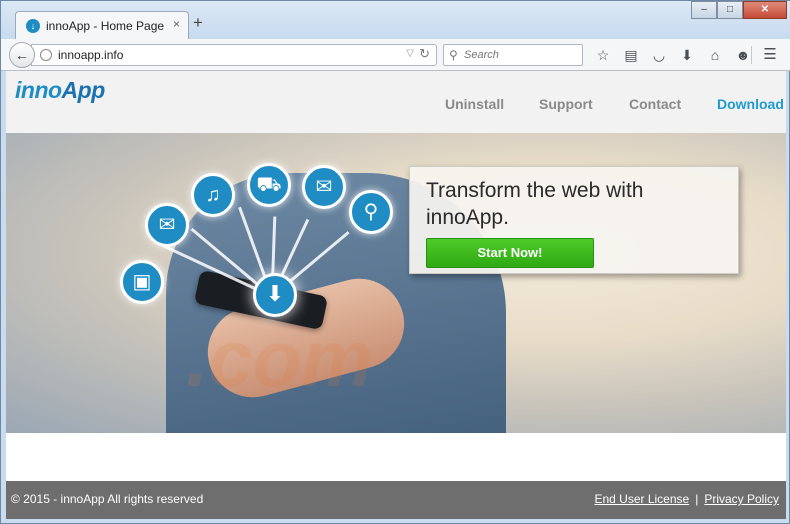 The height and width of the screenshot is (524, 790). Describe the element at coordinates (765, 10) in the screenshot. I see `close-window-button: ✕` at that location.